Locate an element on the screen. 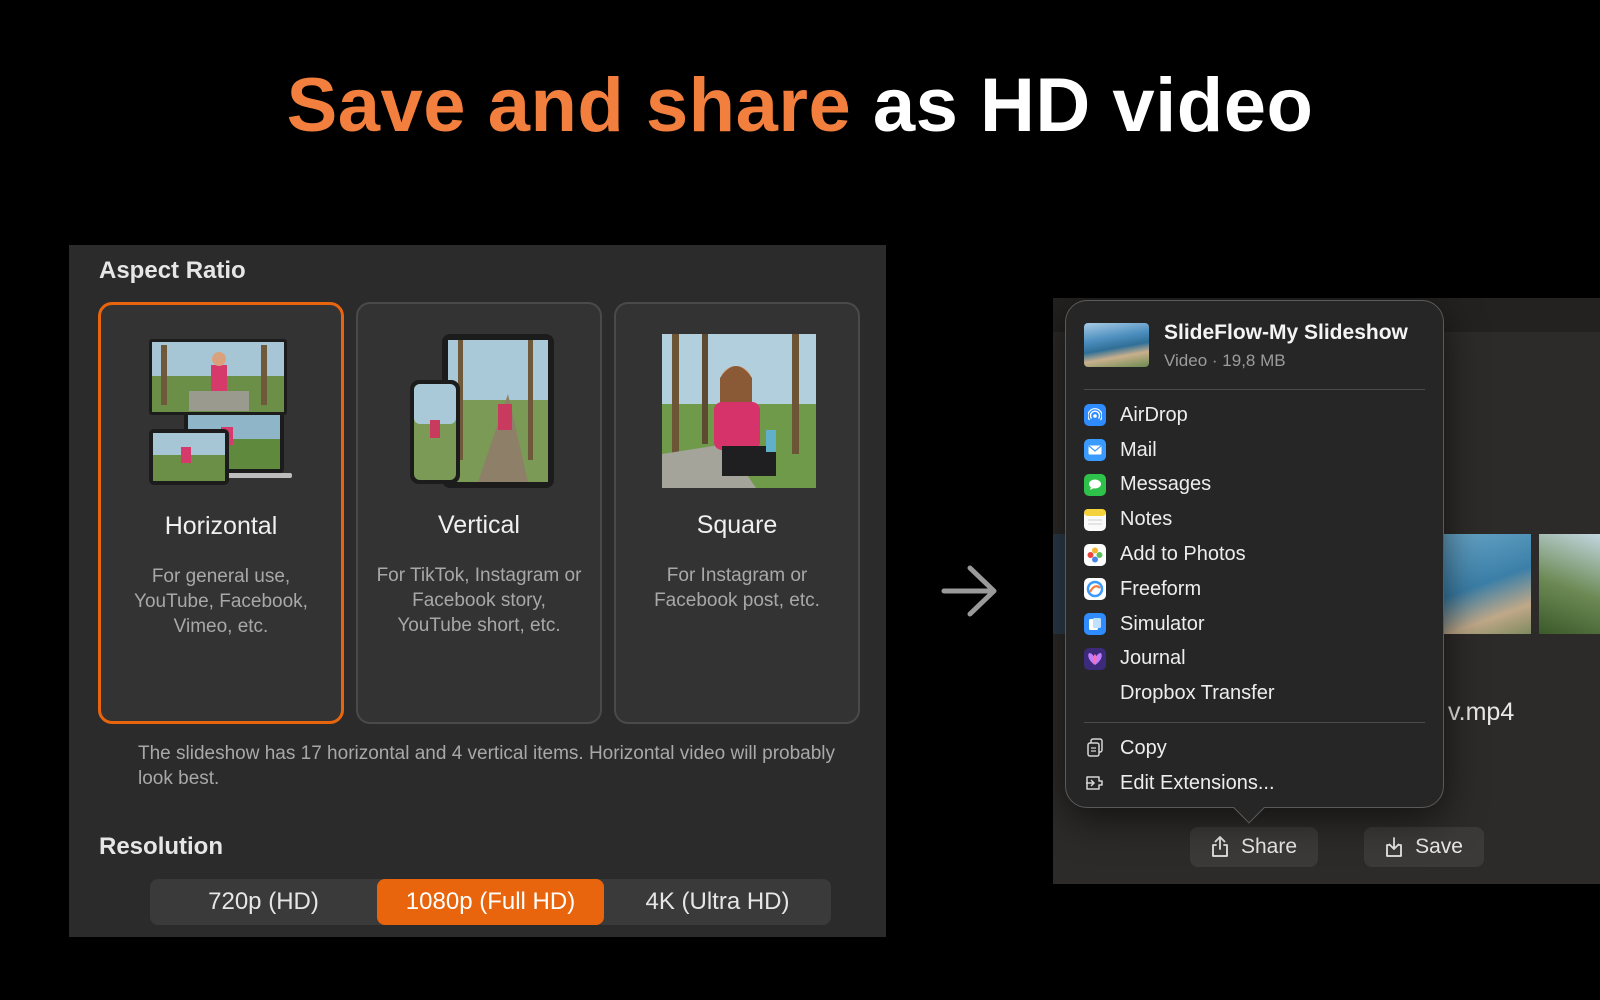 This screenshot has width=1600, height=1000. notes-icon is located at coordinates (1095, 519).